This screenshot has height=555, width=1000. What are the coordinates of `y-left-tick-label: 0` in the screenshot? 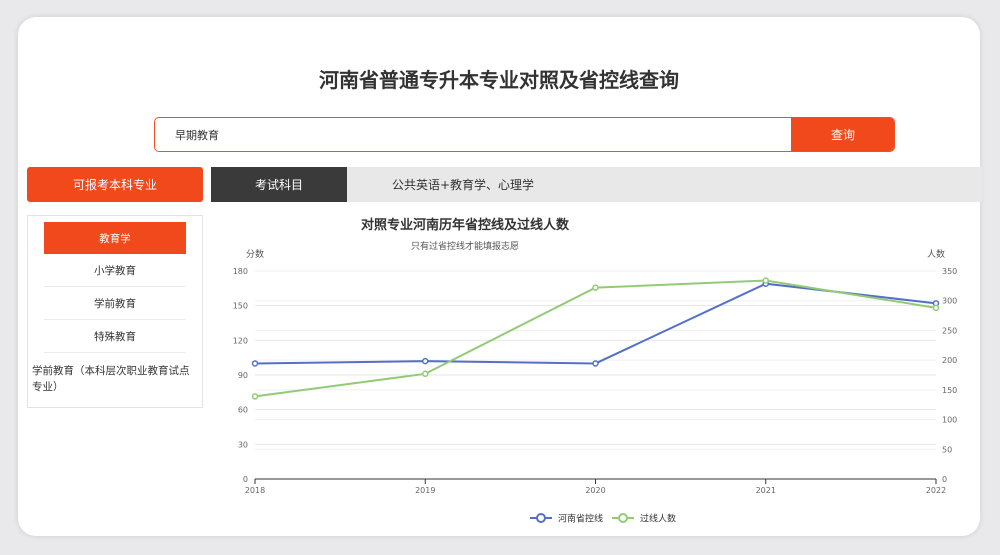 It's located at (245, 479).